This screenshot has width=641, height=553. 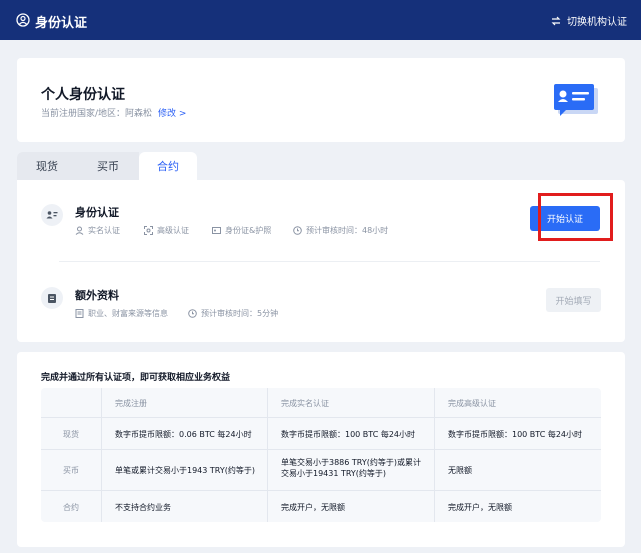 I want to click on tag-real-name: 实名认证, so click(x=97, y=230).